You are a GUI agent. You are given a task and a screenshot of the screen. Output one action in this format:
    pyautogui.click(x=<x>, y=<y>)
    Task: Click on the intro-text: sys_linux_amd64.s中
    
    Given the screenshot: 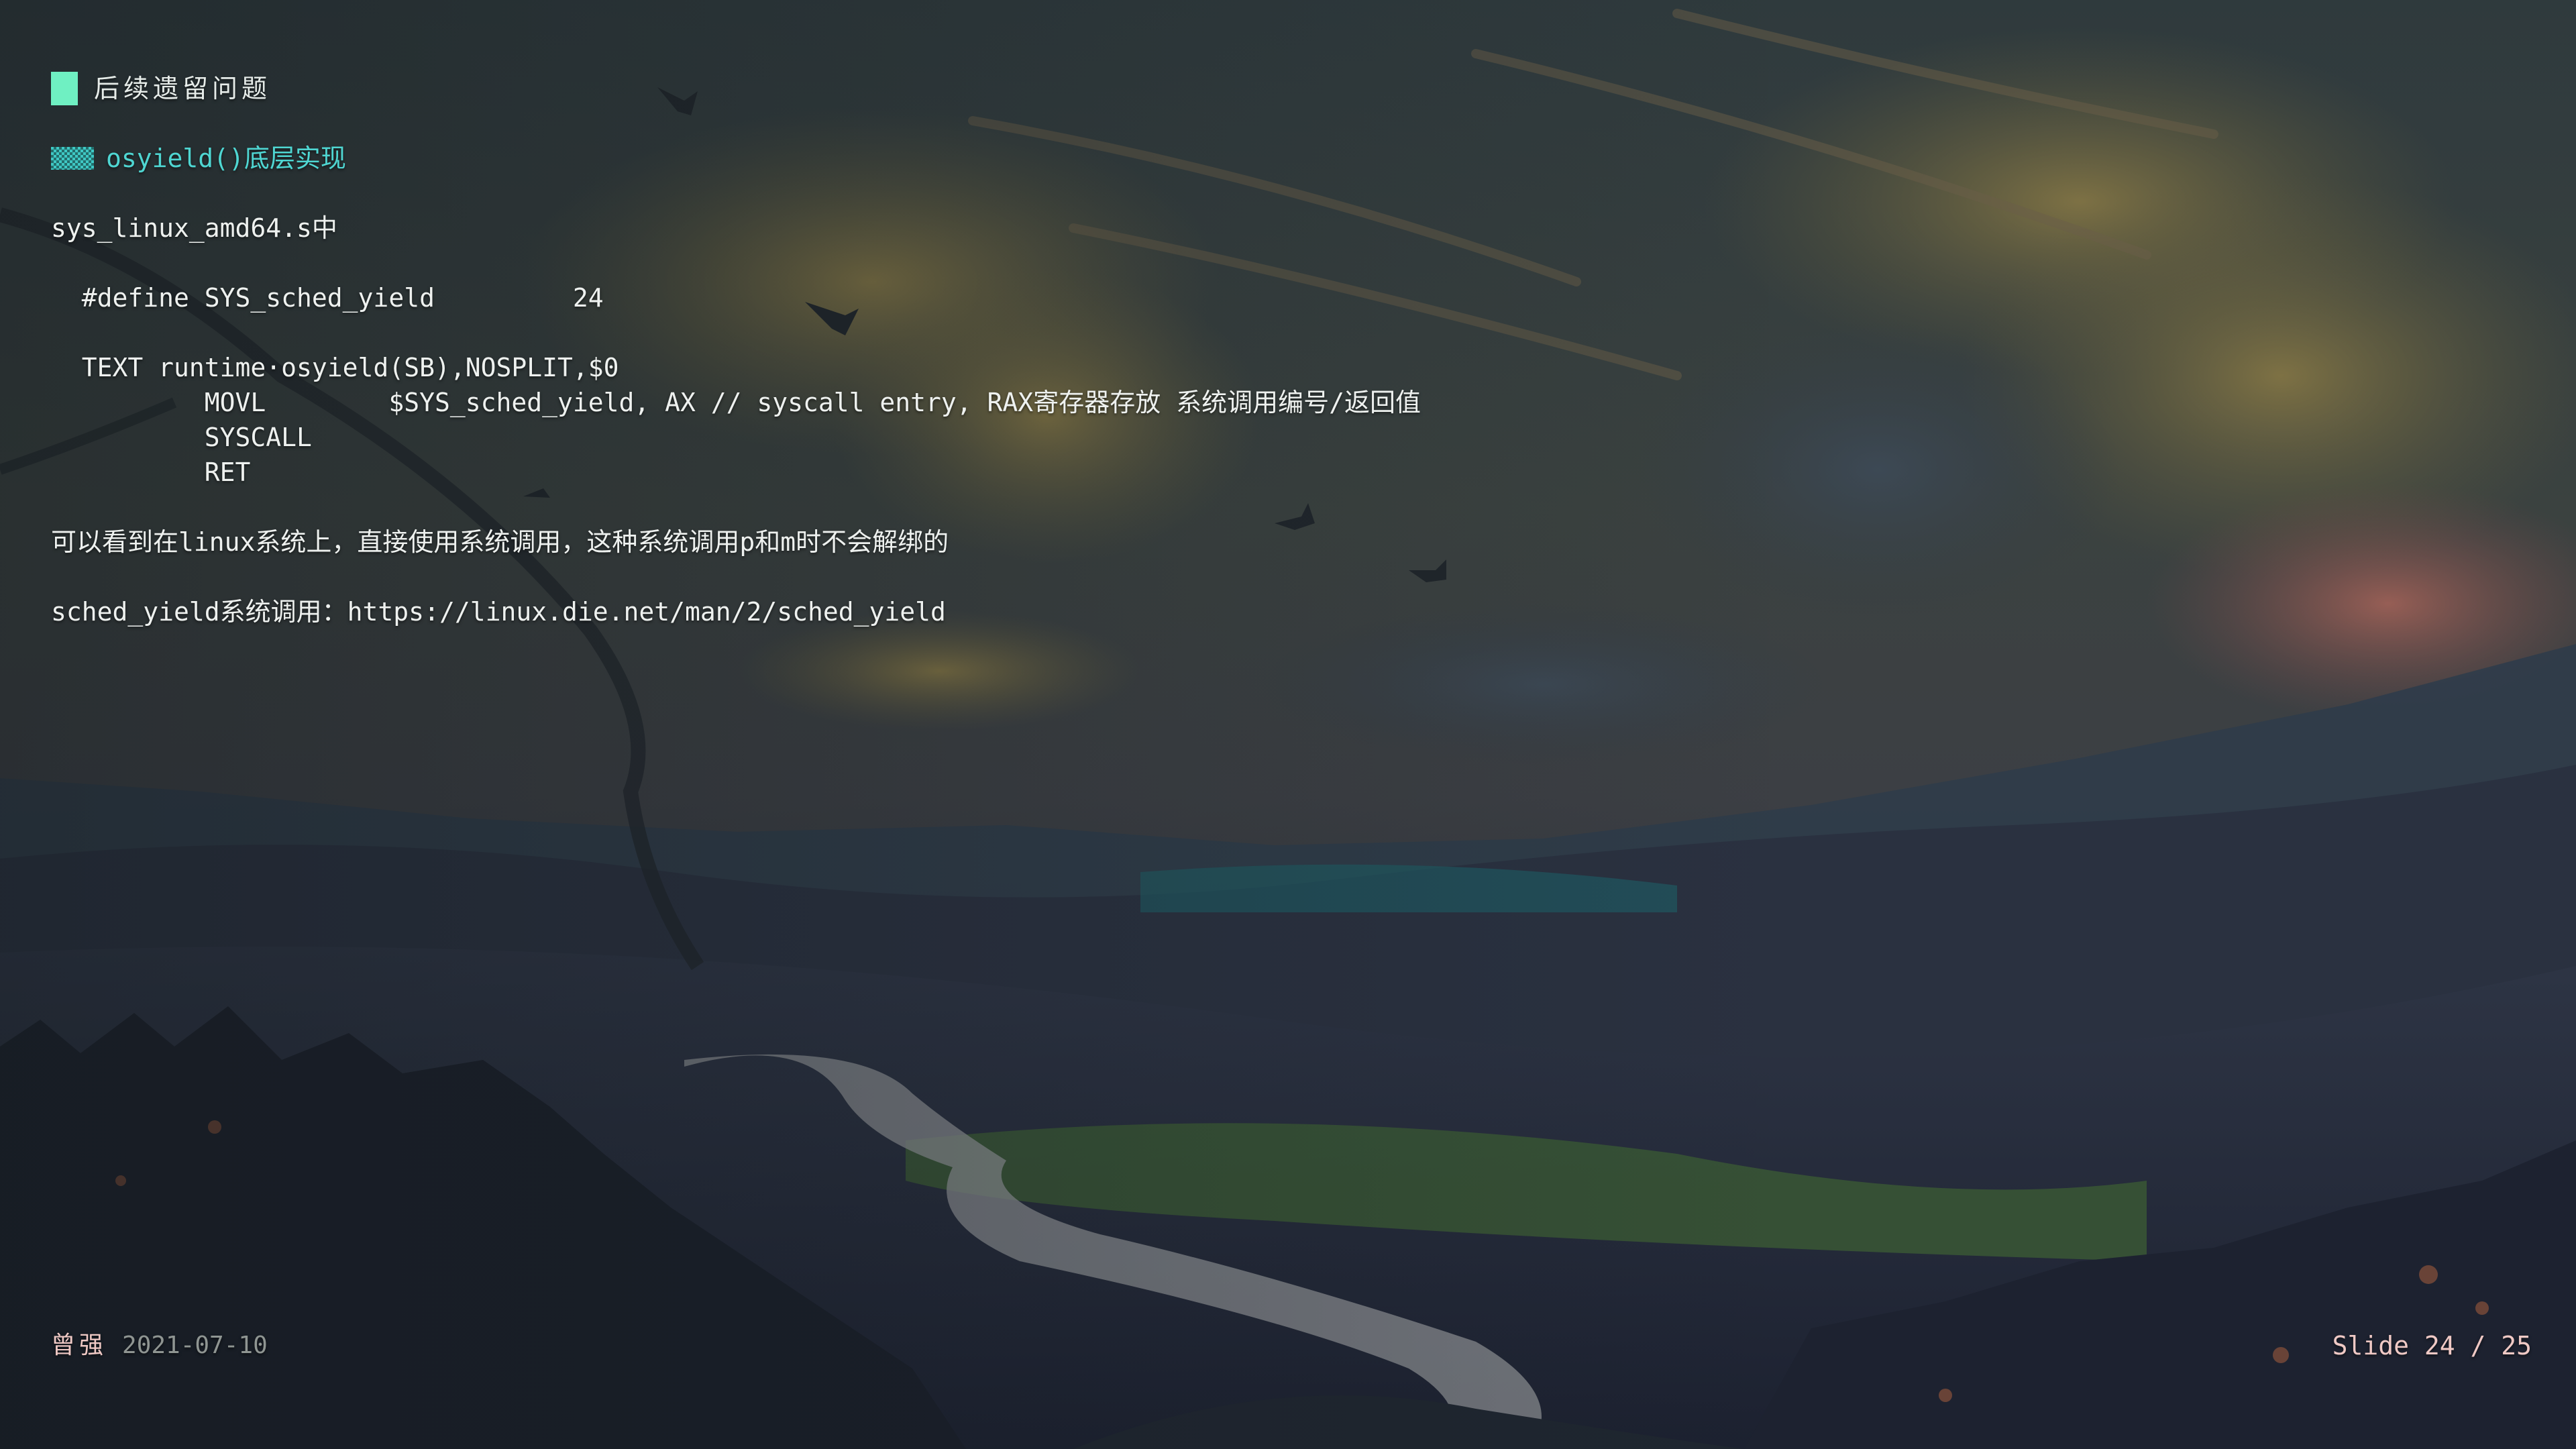 What is the action you would take?
    pyautogui.click(x=194, y=228)
    